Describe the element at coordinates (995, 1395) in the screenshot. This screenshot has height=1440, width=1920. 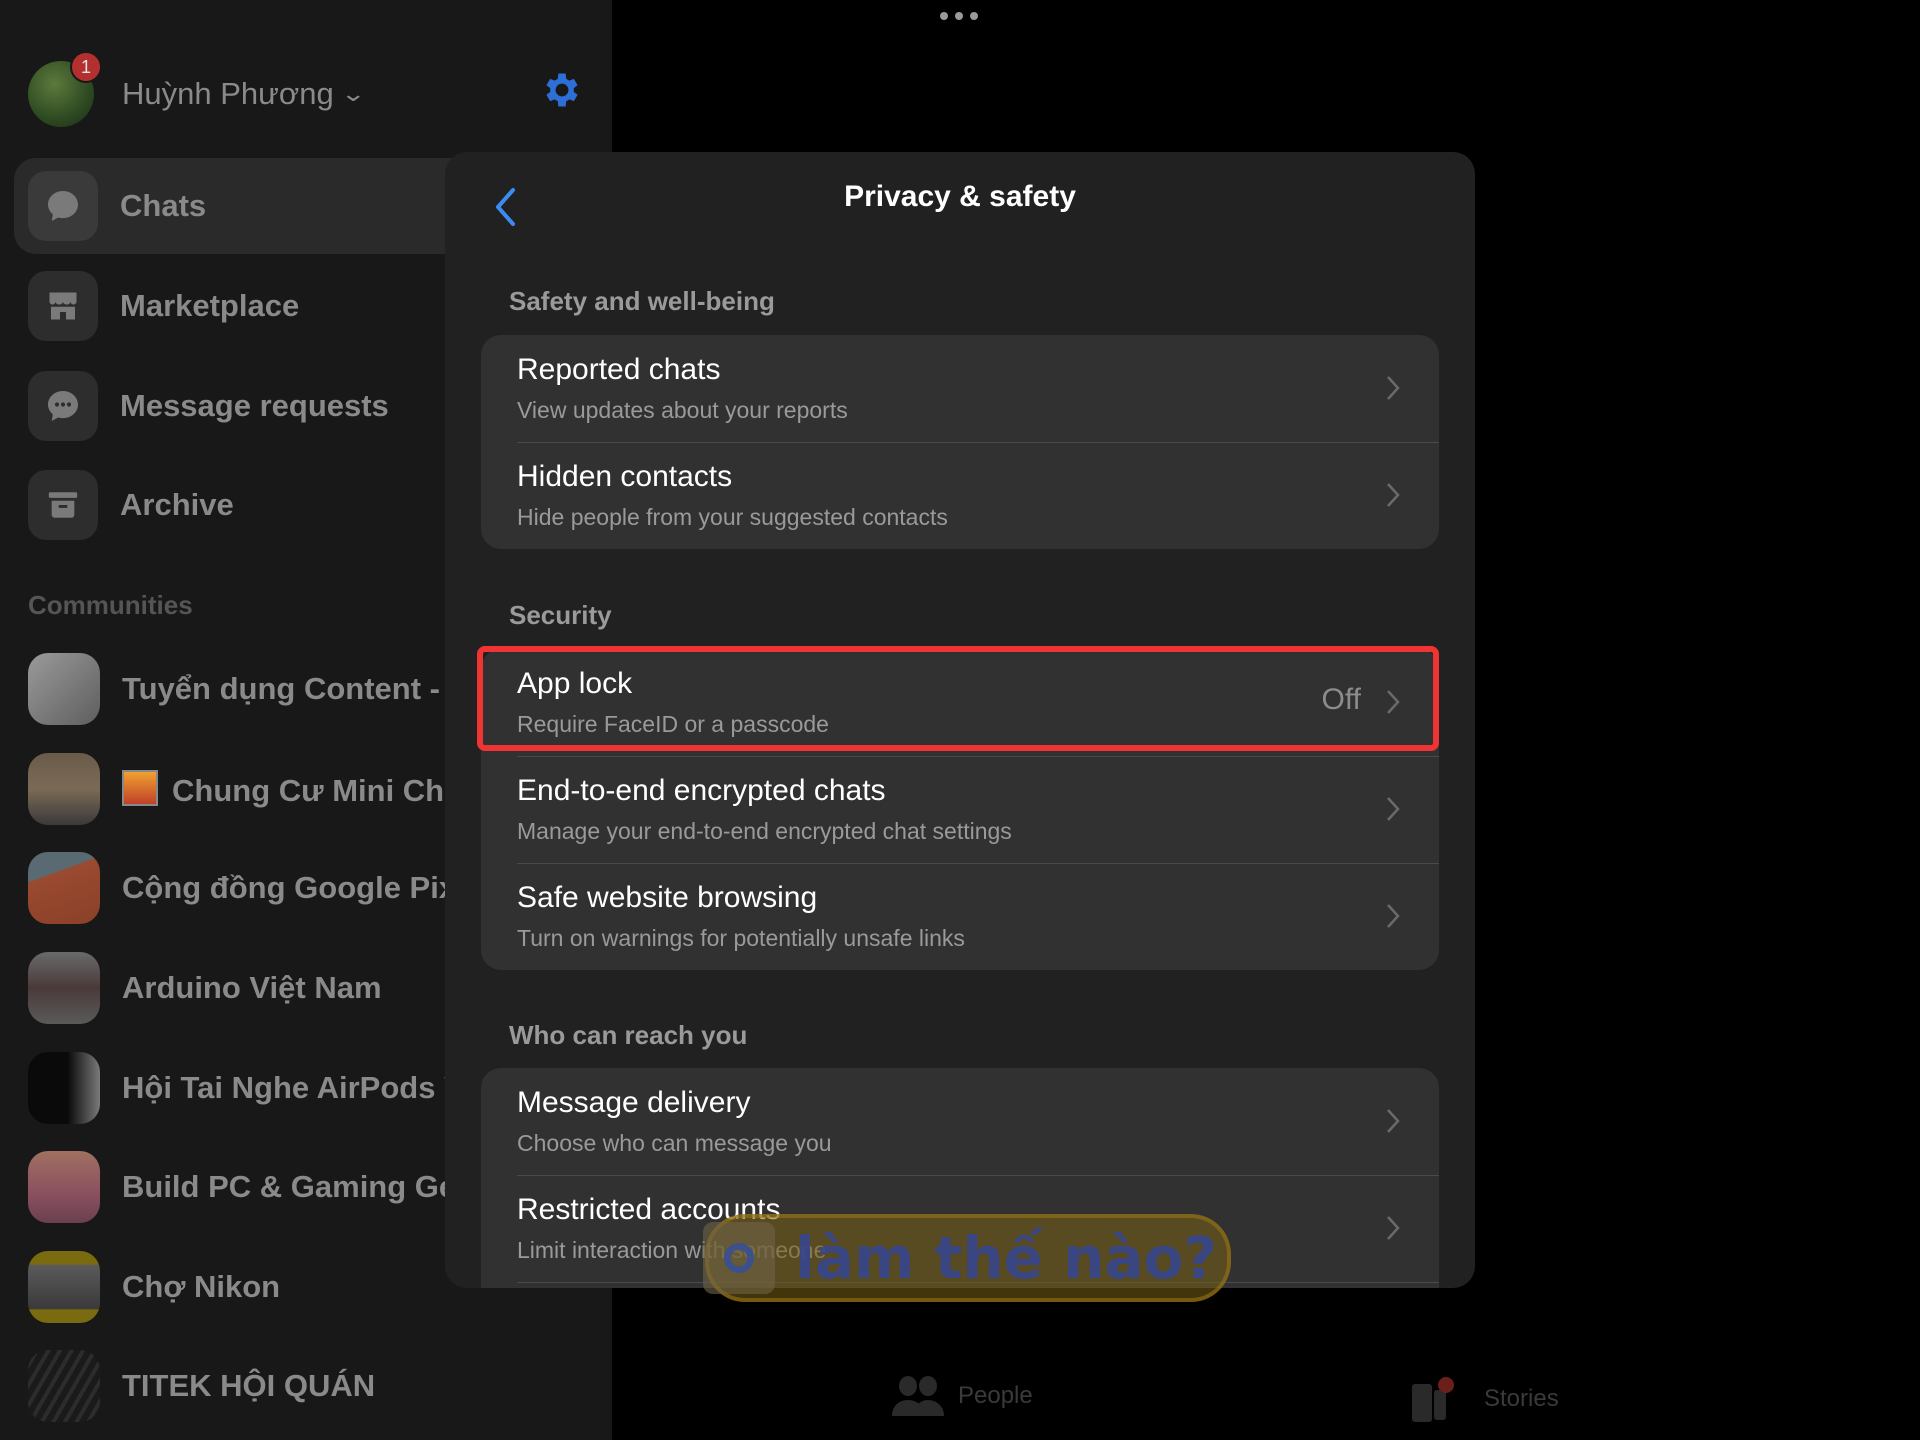
I see `tab-label: People` at that location.